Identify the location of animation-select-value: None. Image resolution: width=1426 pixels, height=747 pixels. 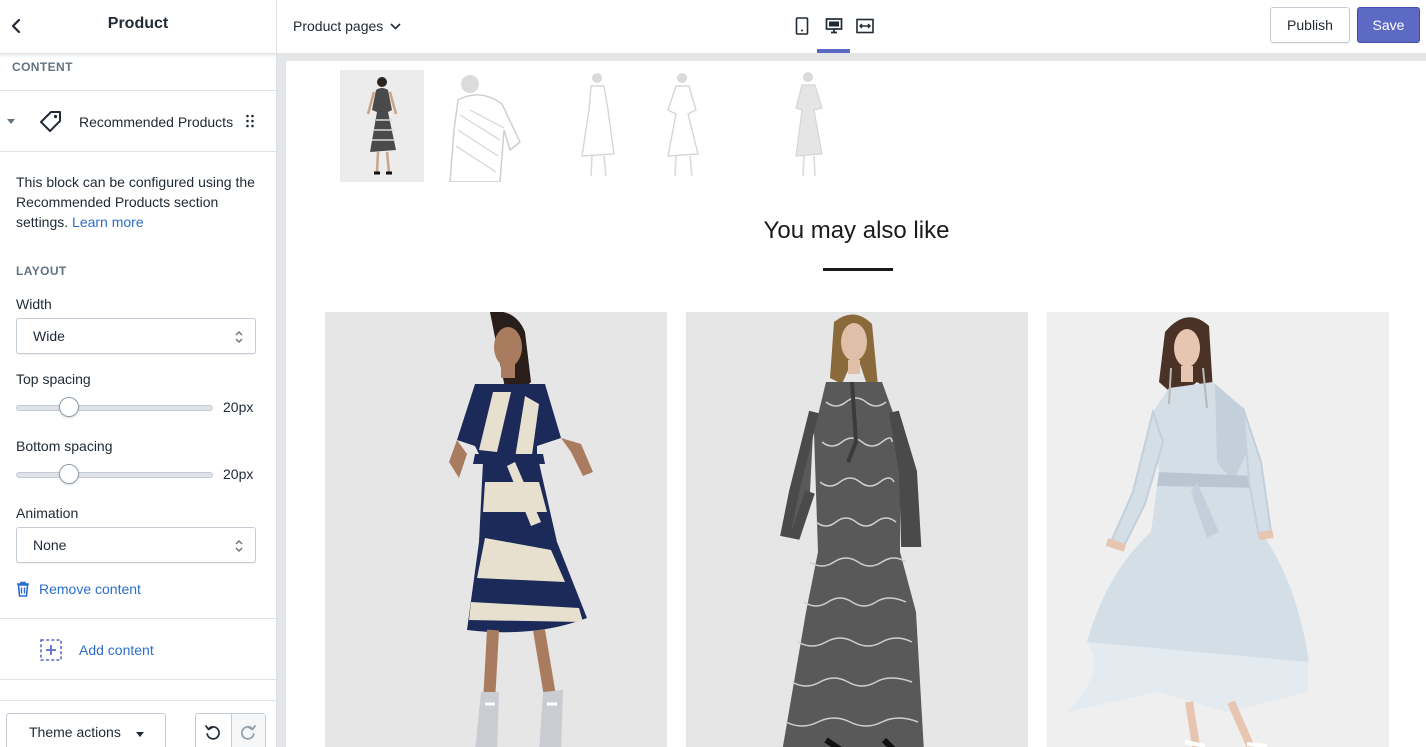
(50, 545).